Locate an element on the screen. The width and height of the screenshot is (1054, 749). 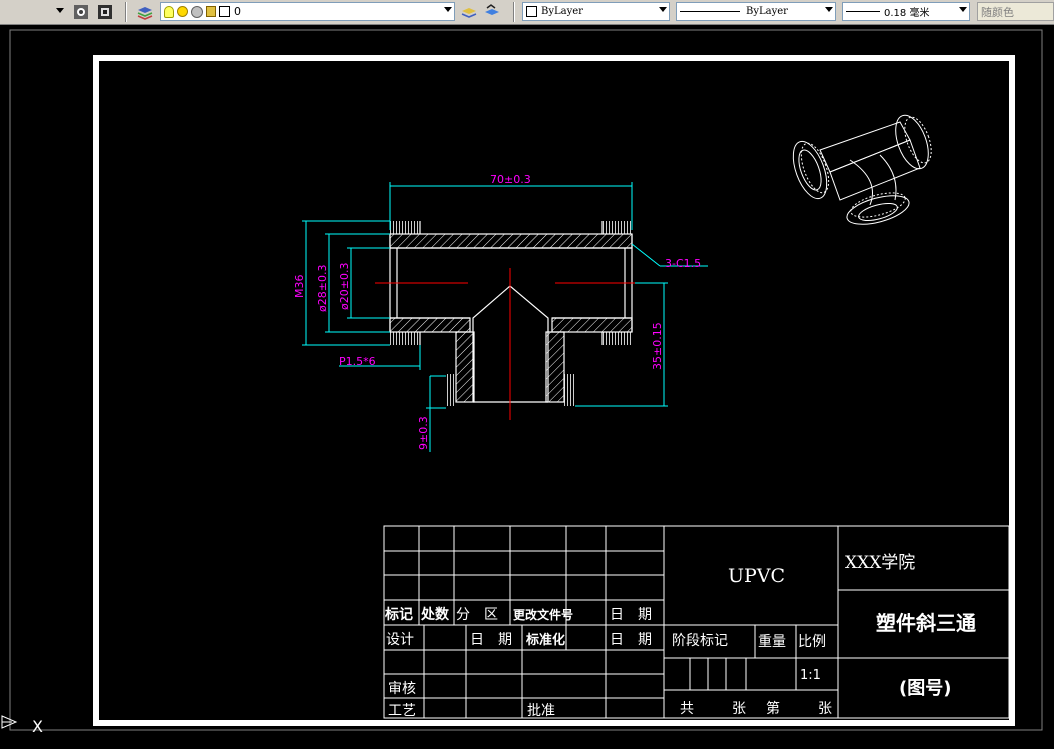
school-text: XXX学院 is located at coordinates (880, 563).